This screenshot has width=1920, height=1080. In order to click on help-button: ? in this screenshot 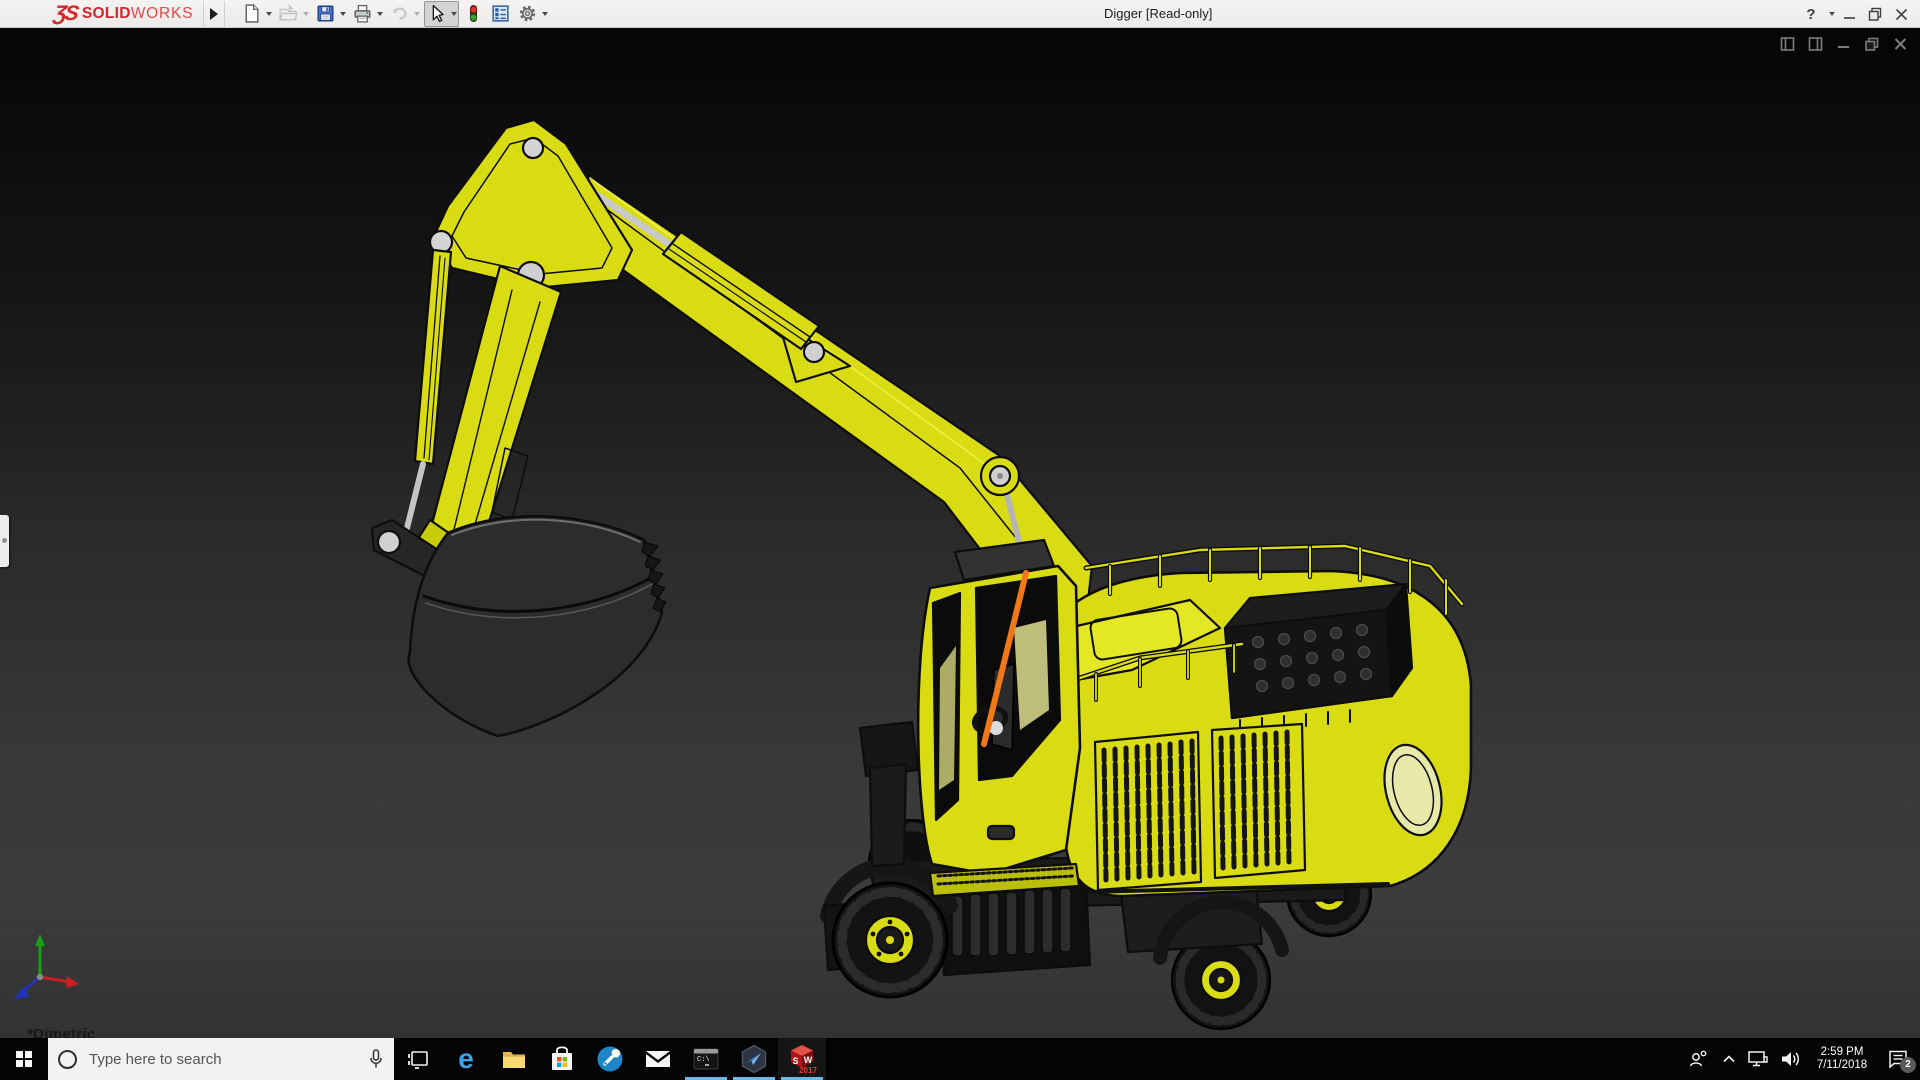, I will do `click(1811, 14)`.